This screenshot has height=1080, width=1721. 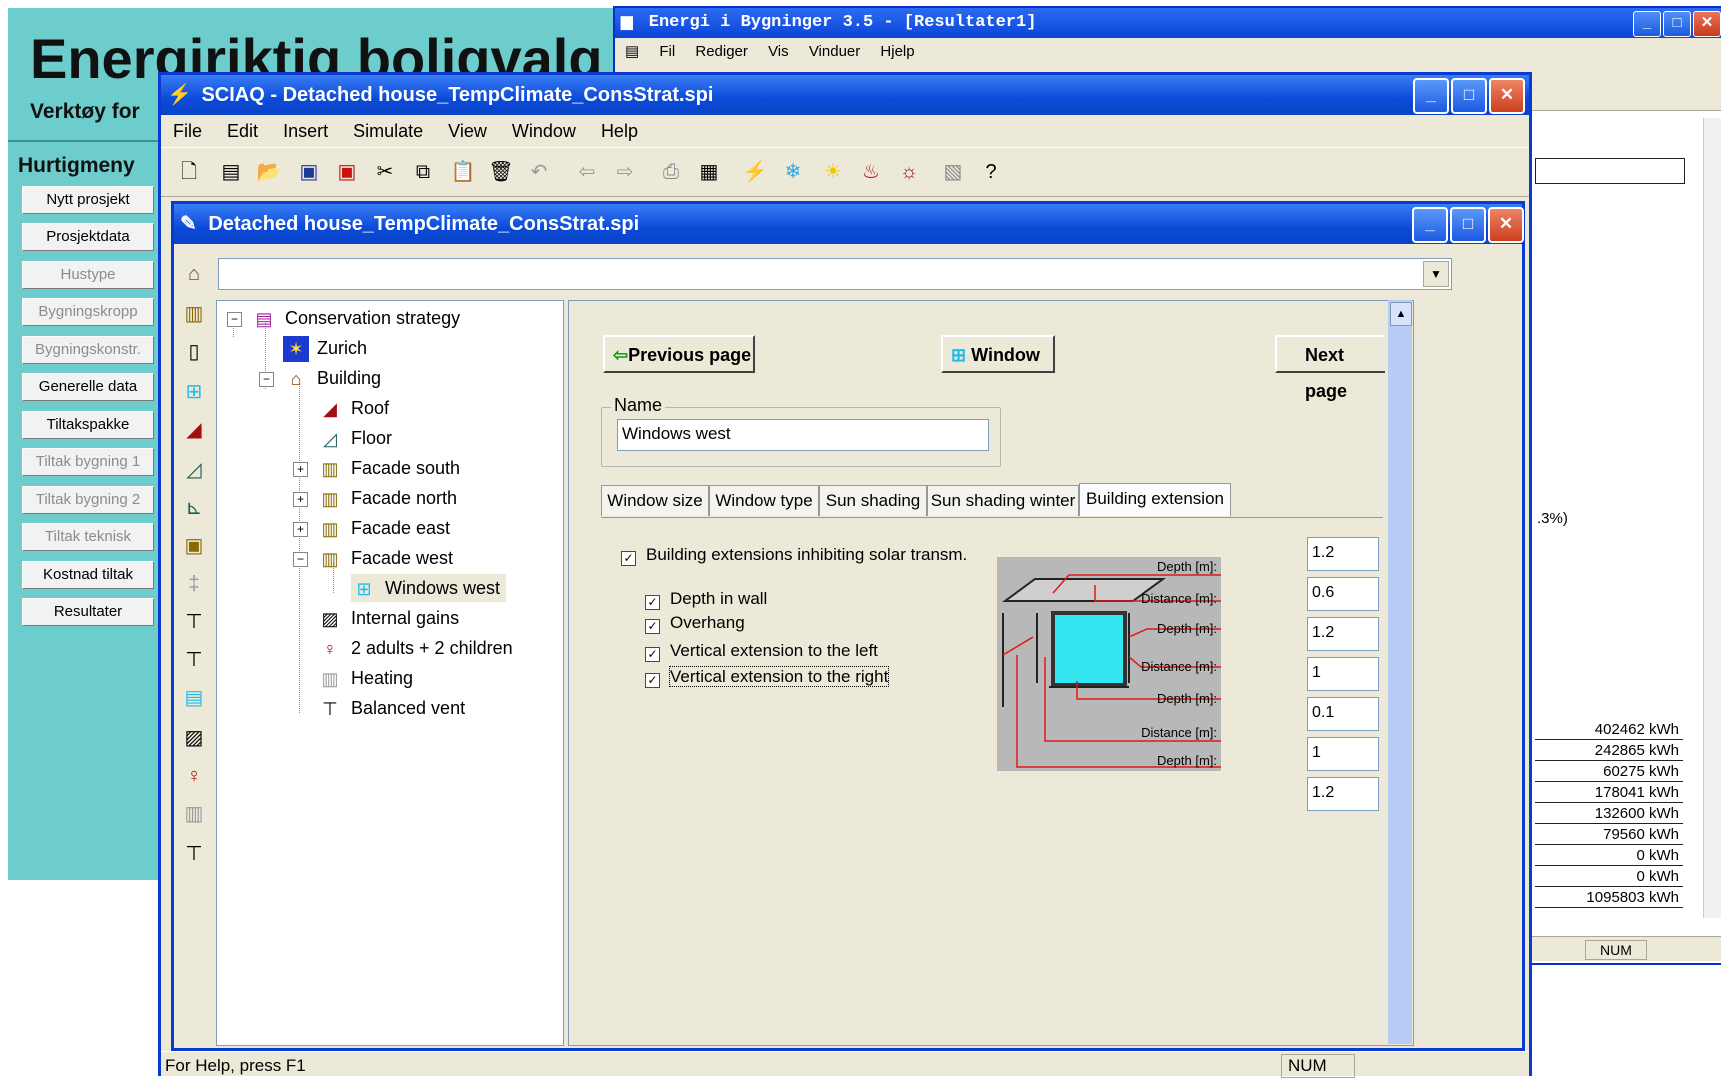 What do you see at coordinates (1168, 23) in the screenshot?
I see `energi-titlebar: ▆ Energi i Bygninger 3.5 - [Resultater1]` at bounding box center [1168, 23].